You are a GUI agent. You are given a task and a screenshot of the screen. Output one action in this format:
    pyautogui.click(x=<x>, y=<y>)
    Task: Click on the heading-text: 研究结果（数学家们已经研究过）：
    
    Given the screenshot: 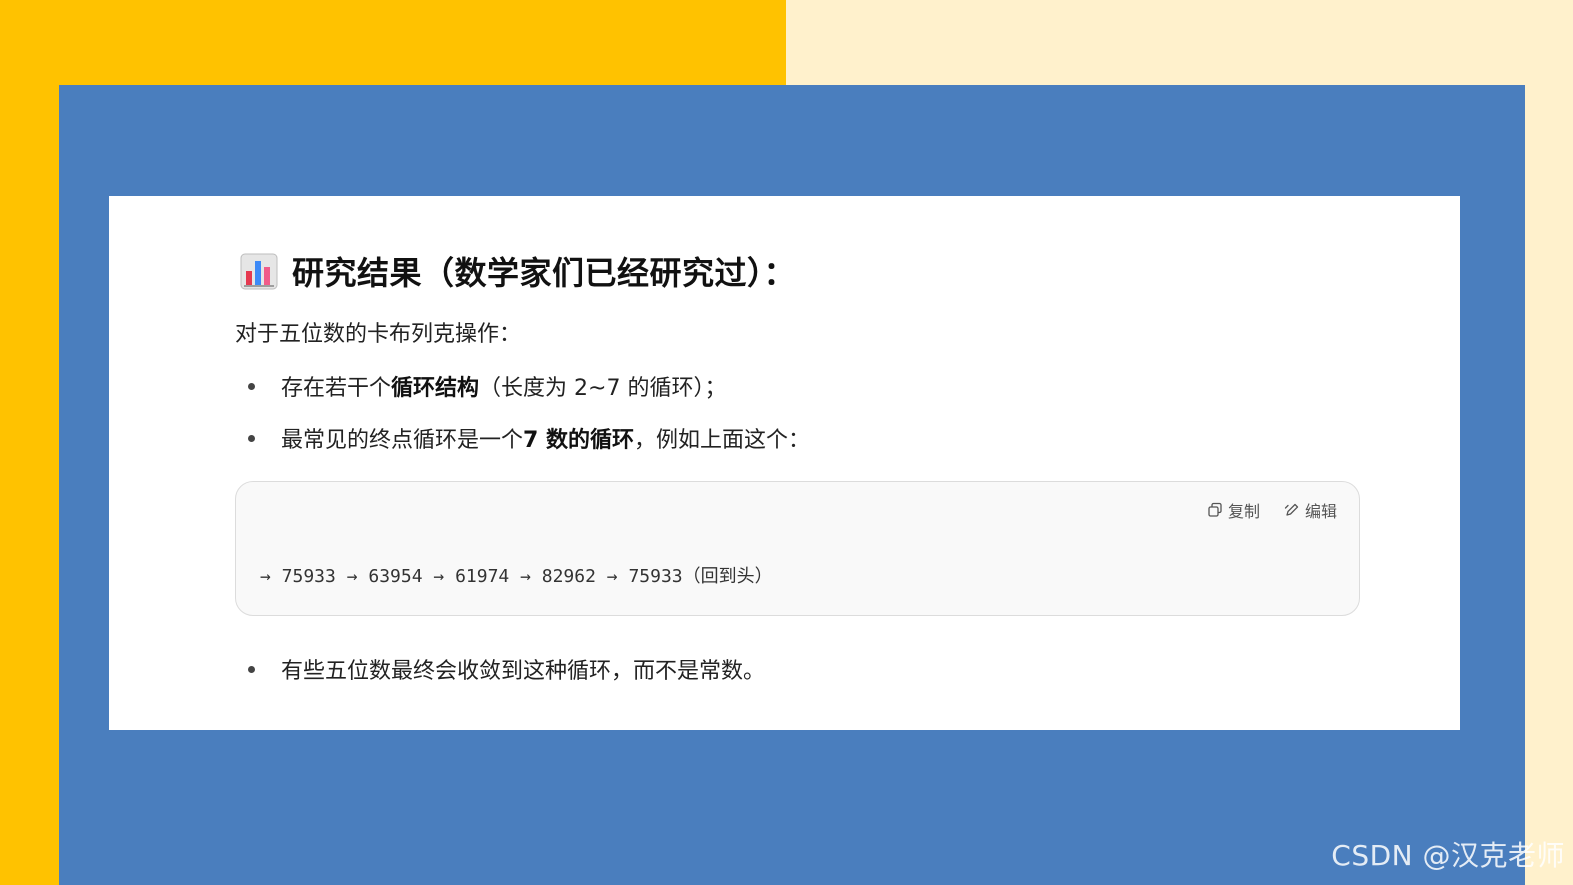 What is the action you would take?
    pyautogui.click(x=544, y=273)
    